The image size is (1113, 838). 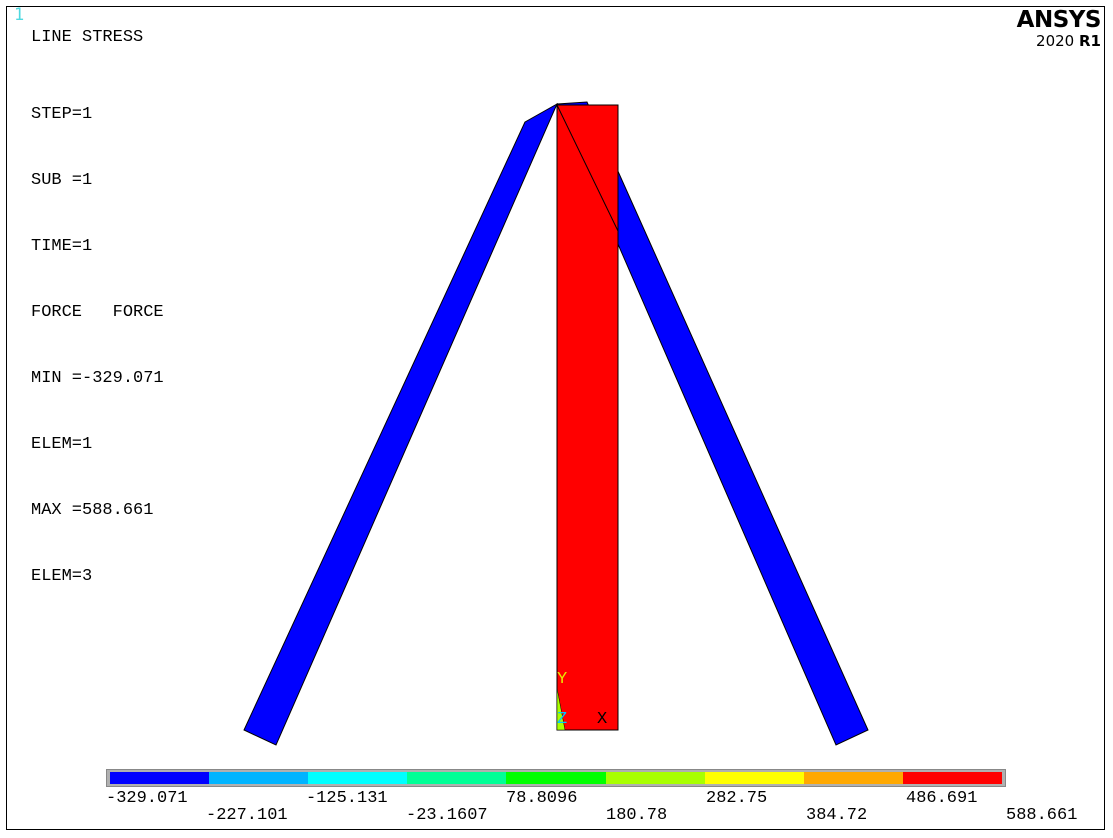 What do you see at coordinates (837, 815) in the screenshot?
I see `legend-label-8: 384.72` at bounding box center [837, 815].